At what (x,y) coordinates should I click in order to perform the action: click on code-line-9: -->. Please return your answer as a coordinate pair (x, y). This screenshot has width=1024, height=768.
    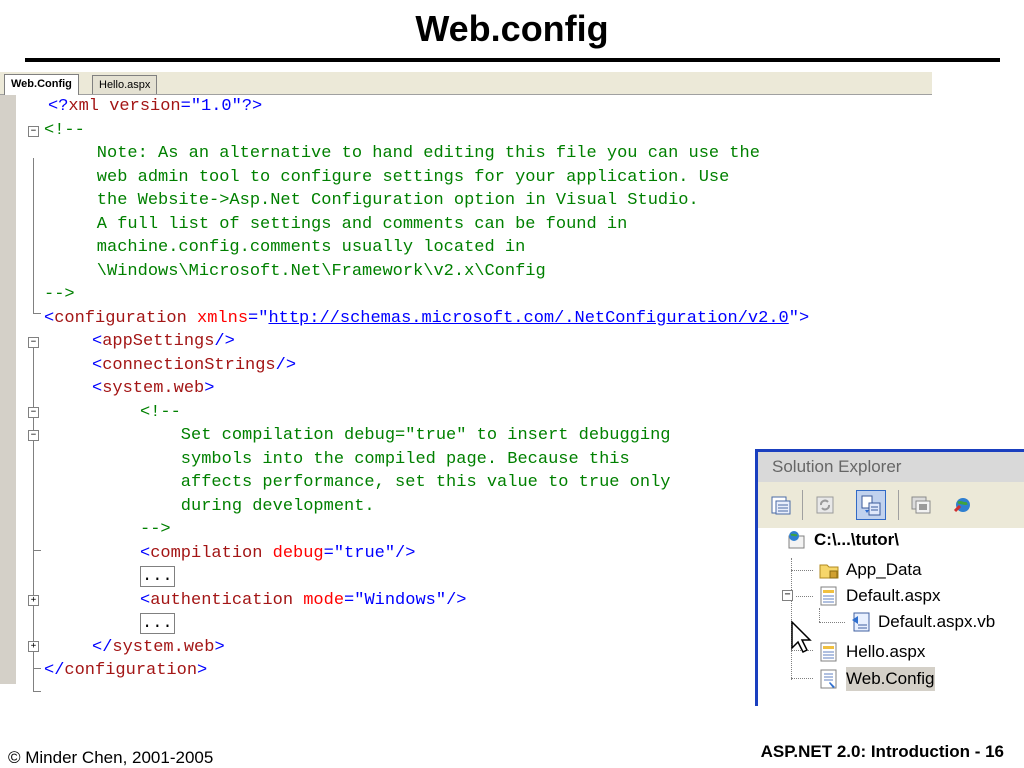
    Looking at the image, I should click on (59, 294).